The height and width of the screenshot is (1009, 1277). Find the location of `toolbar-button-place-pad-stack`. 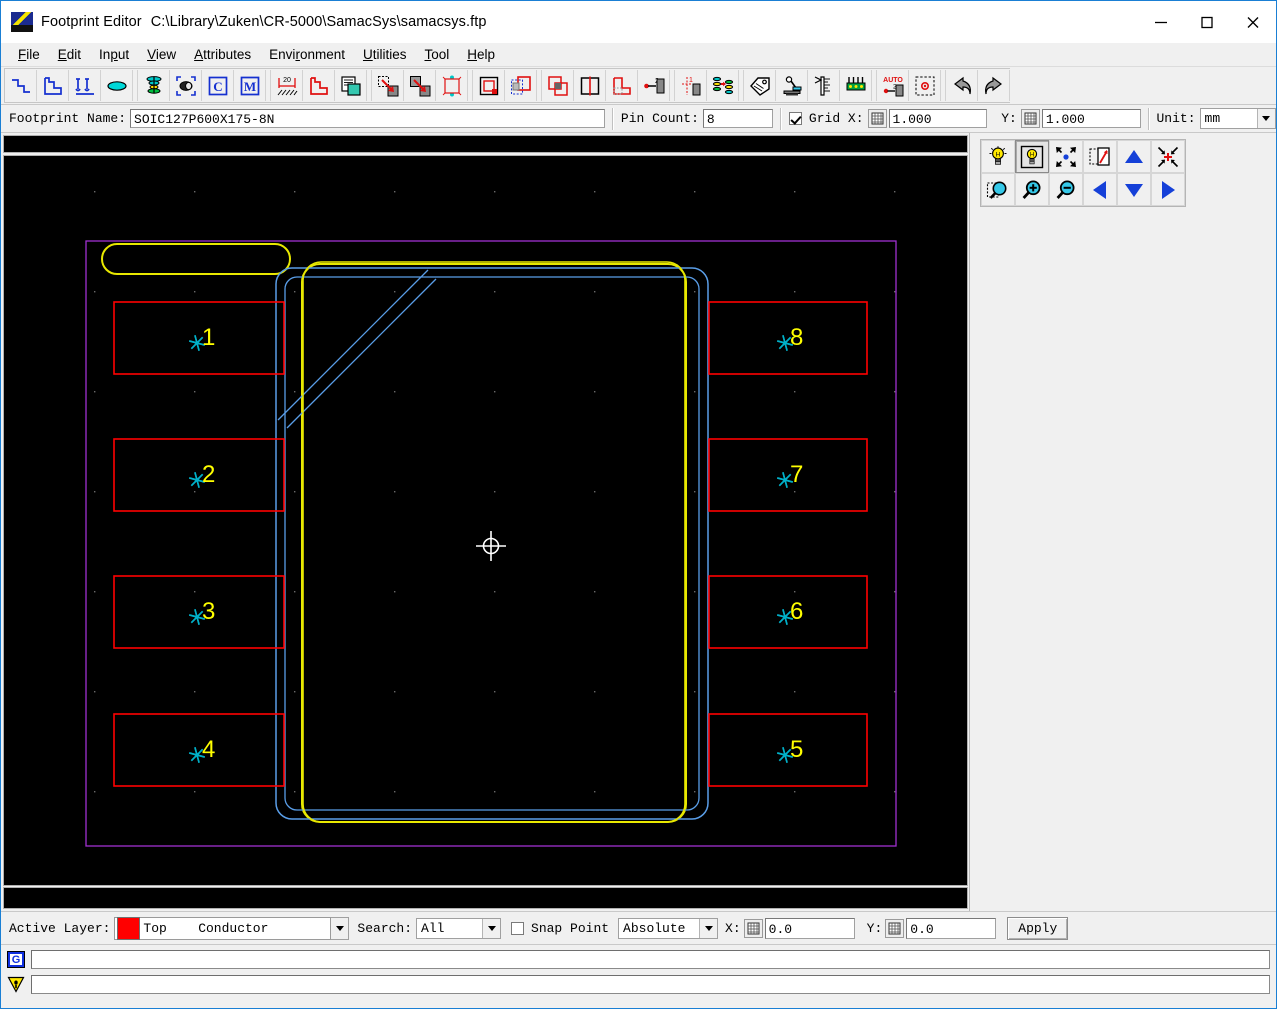

toolbar-button-place-pad-stack is located at coordinates (154, 85).